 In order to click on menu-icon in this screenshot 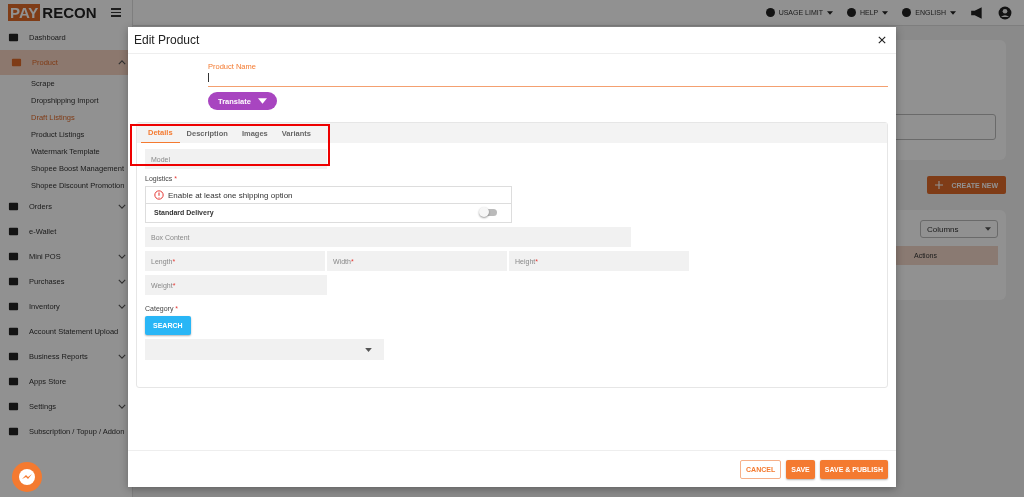, I will do `click(116, 12)`.